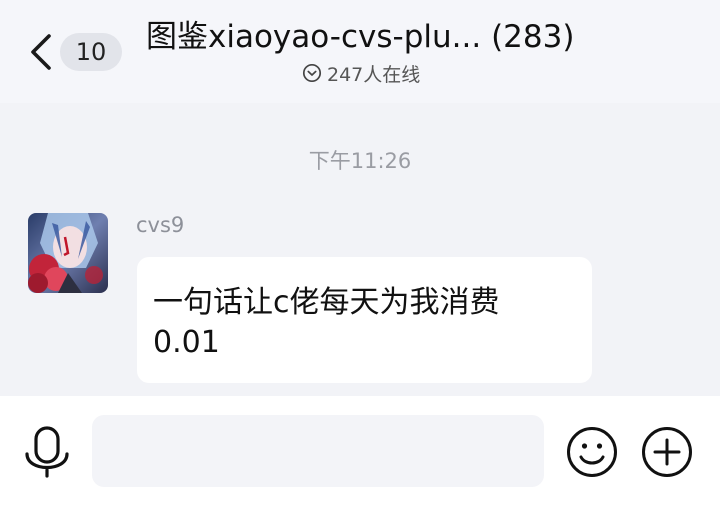 This screenshot has height=507, width=720. What do you see at coordinates (47, 452) in the screenshot?
I see `microphone-icon` at bounding box center [47, 452].